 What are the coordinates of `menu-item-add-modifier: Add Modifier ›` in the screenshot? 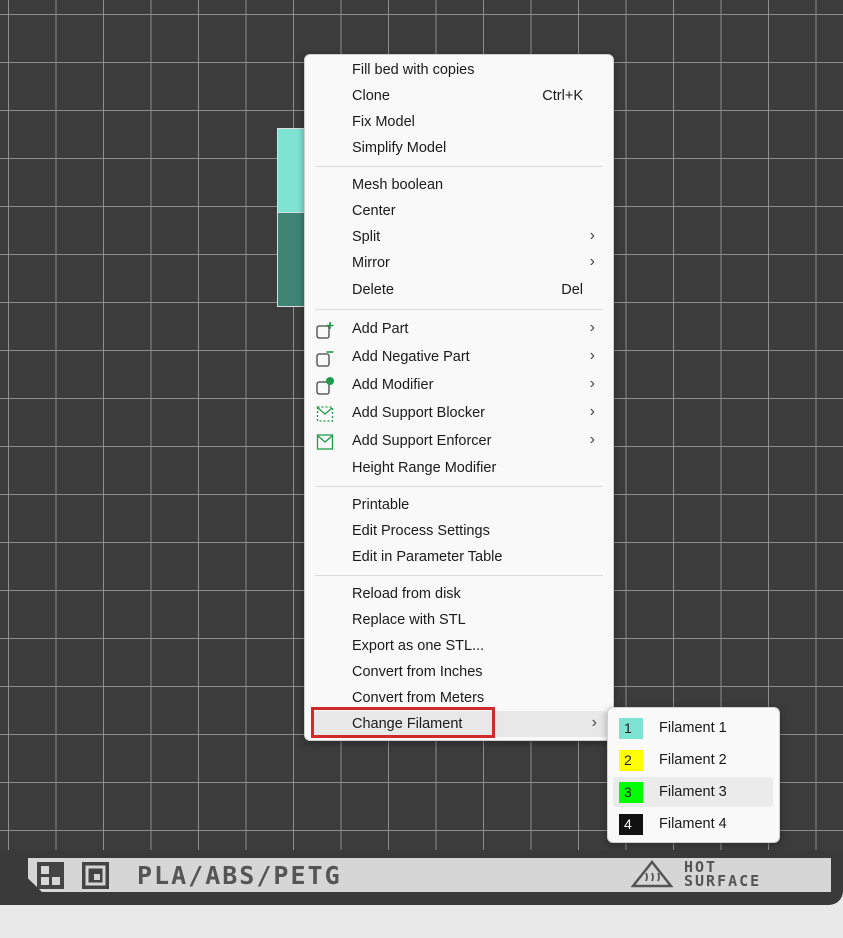 It's located at (459, 386).